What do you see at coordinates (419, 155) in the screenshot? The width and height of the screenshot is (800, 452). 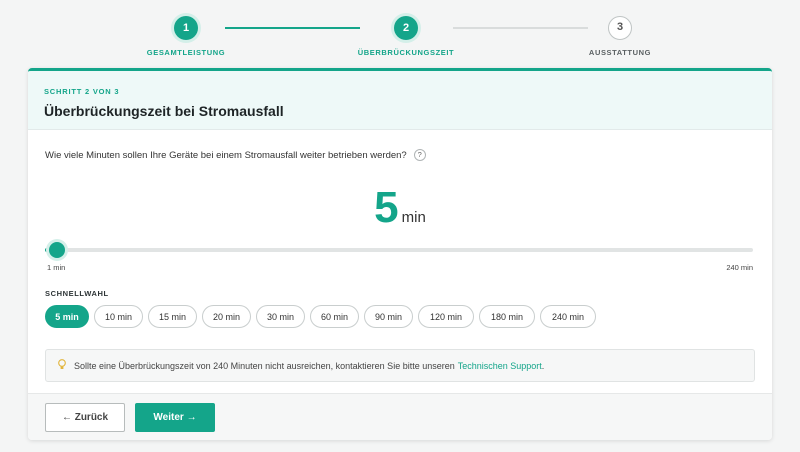 I see `help-icon: ?` at bounding box center [419, 155].